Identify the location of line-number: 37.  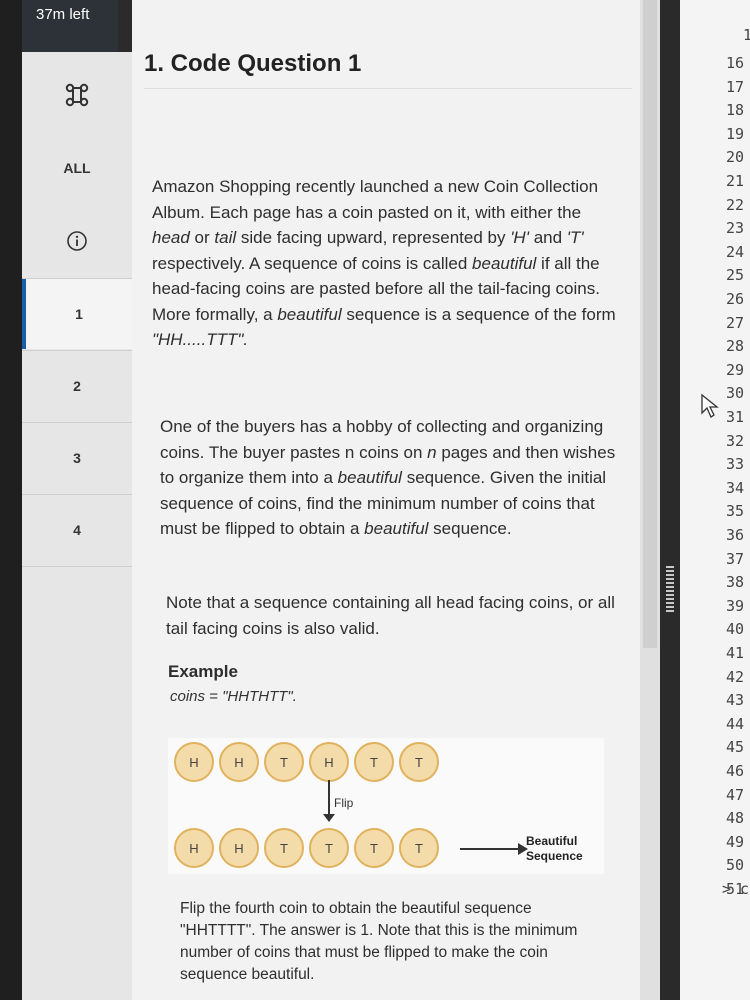
(734, 558).